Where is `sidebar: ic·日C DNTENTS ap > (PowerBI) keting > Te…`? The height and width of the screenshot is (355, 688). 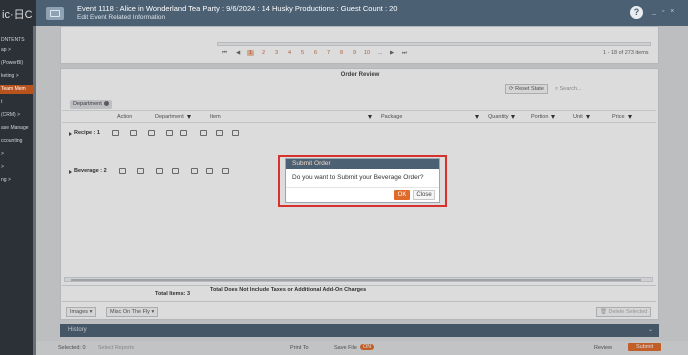
sidebar: ic·日C DNTENTS ap > (PowerBI) keting > Te… is located at coordinates (18, 177).